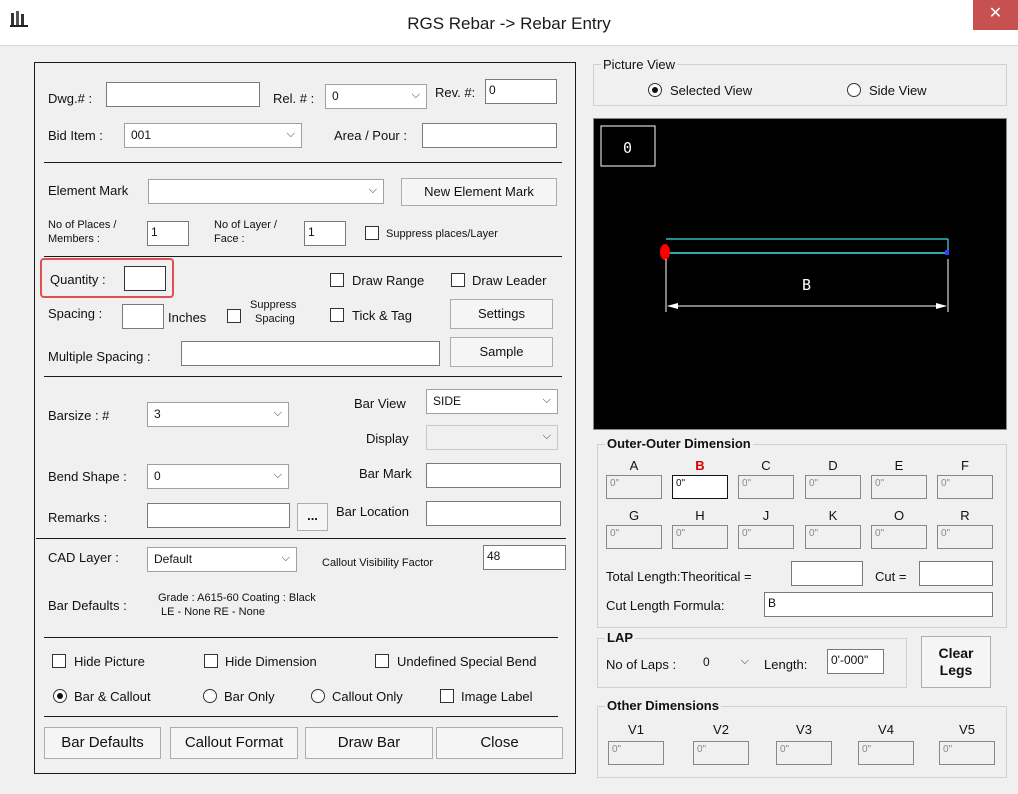 This screenshot has height=794, width=1018. I want to click on total-length-input, so click(827, 573).